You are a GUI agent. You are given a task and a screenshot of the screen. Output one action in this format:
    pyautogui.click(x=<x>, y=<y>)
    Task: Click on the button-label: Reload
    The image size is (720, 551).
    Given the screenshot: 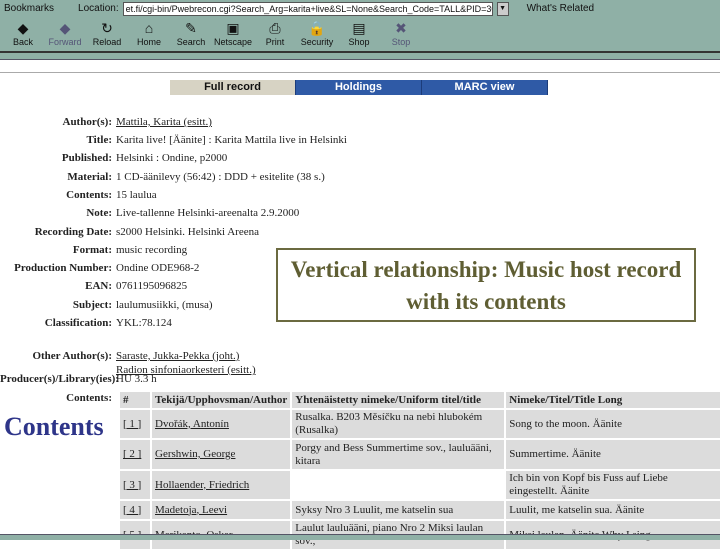 What is the action you would take?
    pyautogui.click(x=107, y=42)
    